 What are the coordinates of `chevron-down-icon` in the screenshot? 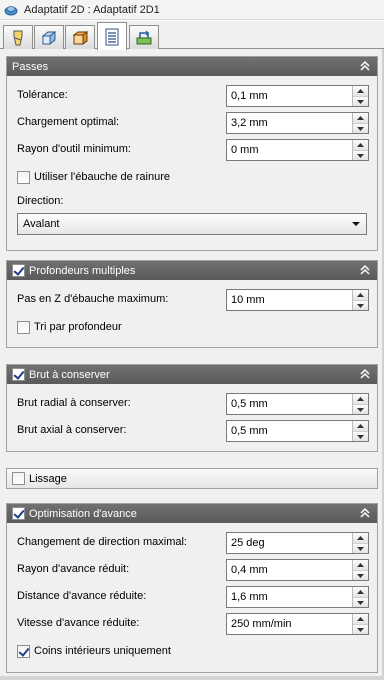 It's located at (356, 224).